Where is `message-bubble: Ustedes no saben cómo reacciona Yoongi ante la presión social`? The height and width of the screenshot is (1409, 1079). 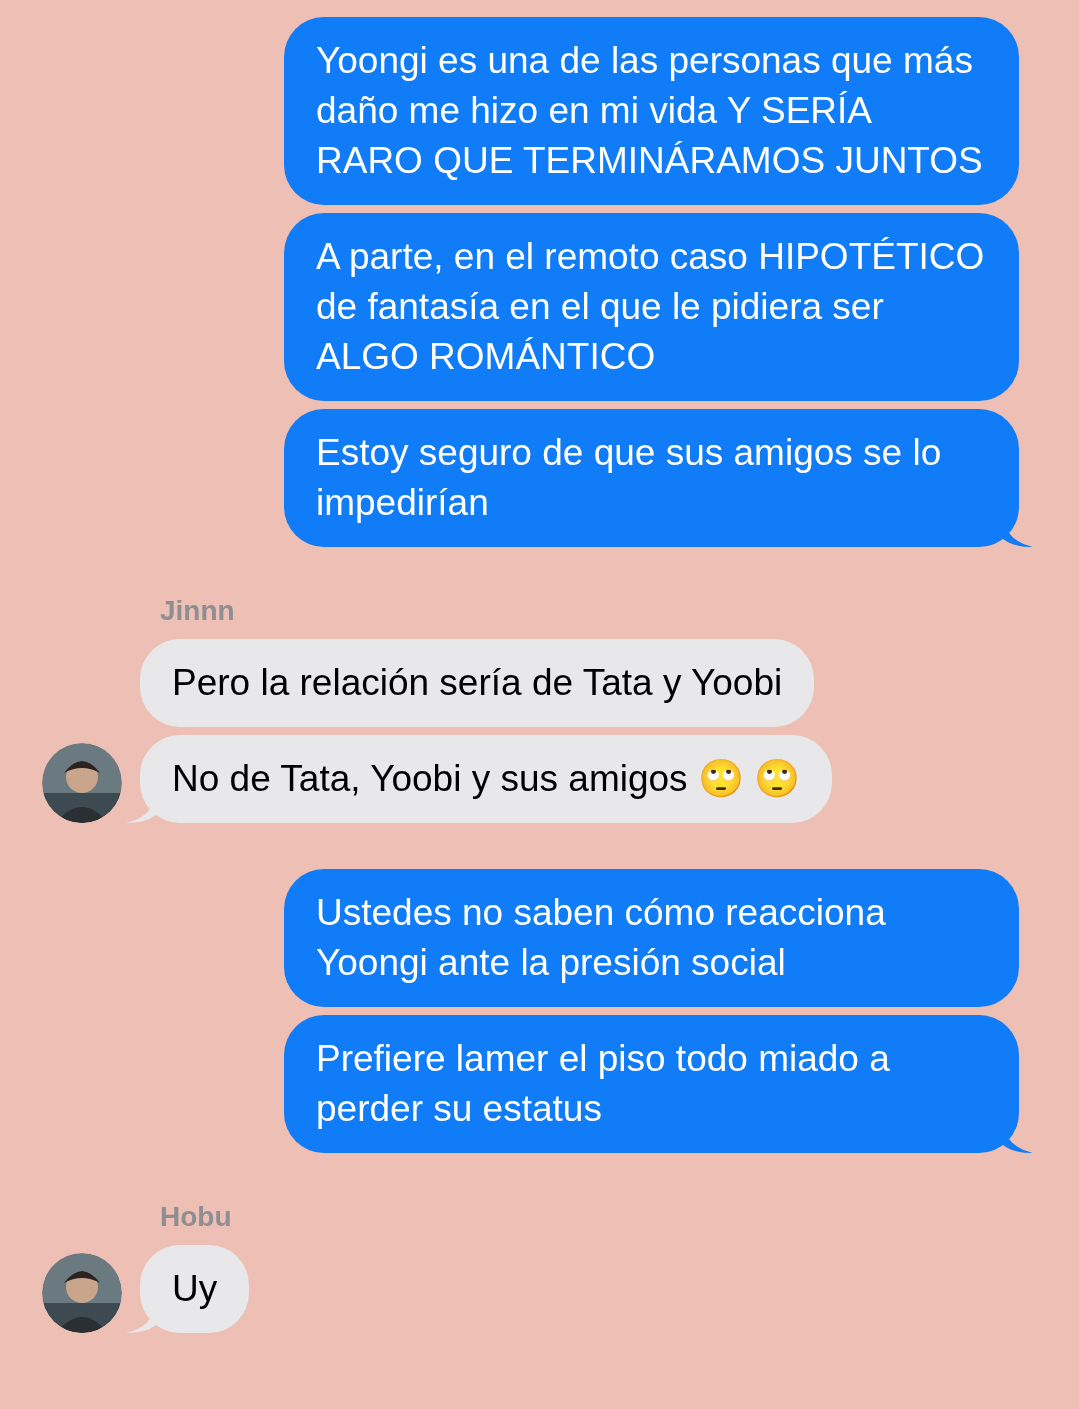 message-bubble: Ustedes no saben cómo reacciona Yoongi ante la presión social is located at coordinates (651, 938).